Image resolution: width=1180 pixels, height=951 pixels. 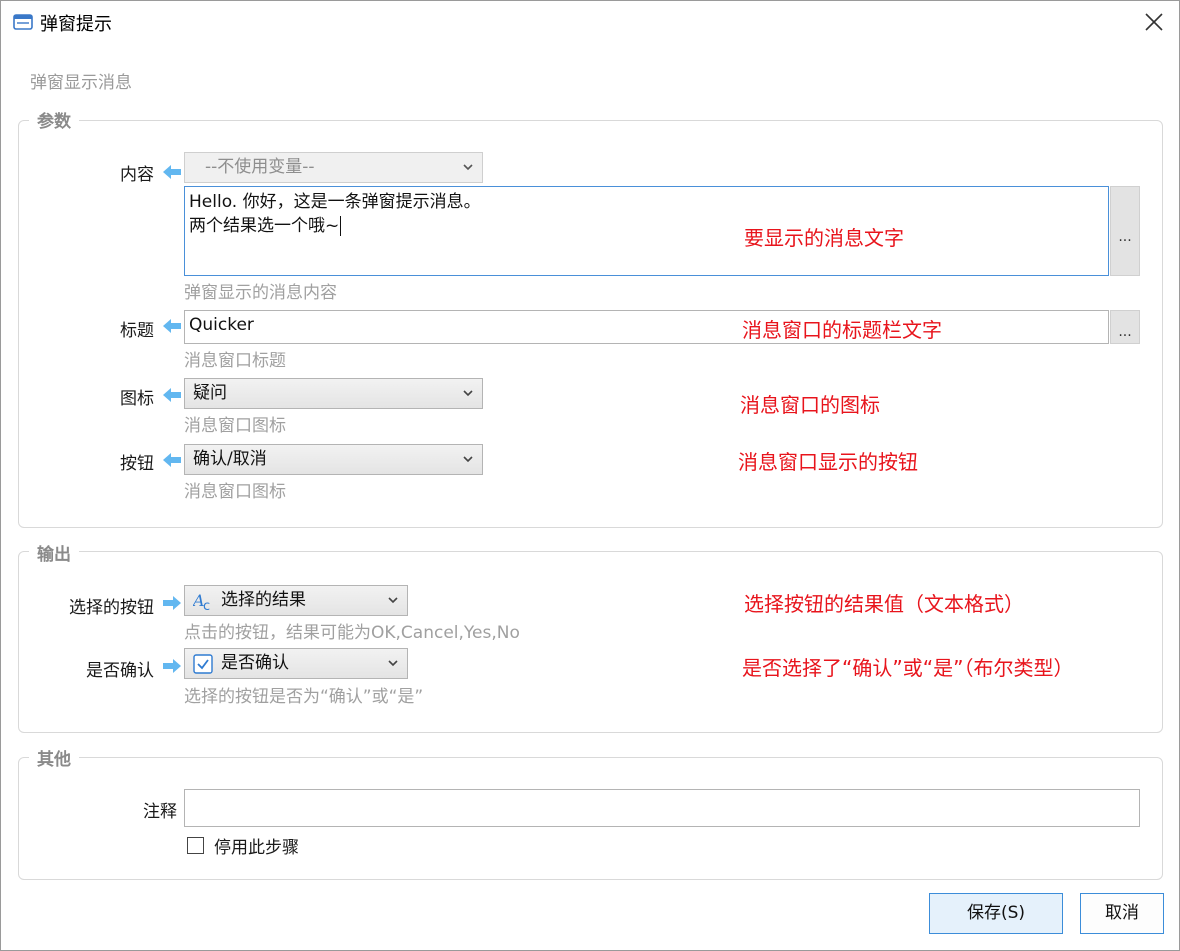 I want to click on window-app-icon, so click(x=23, y=22).